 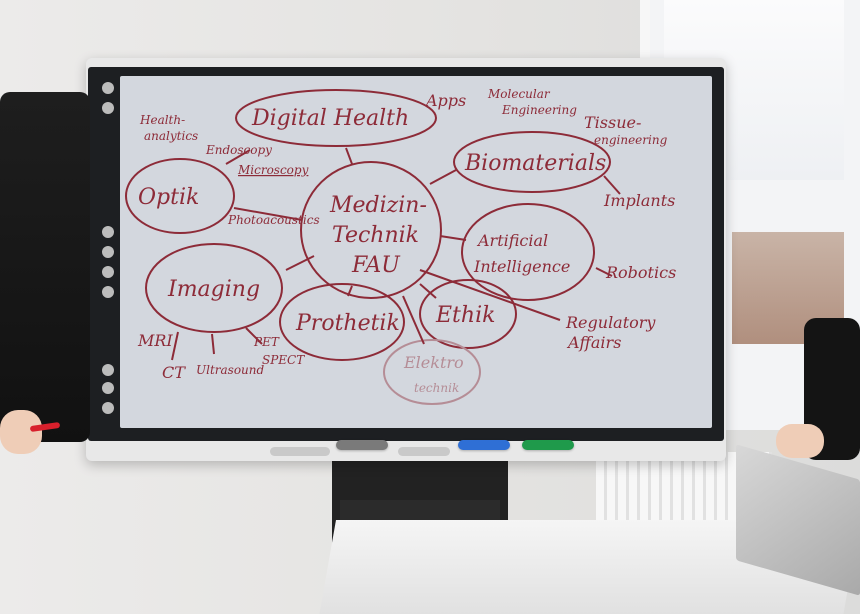 I want to click on marker-green, so click(x=548, y=445).